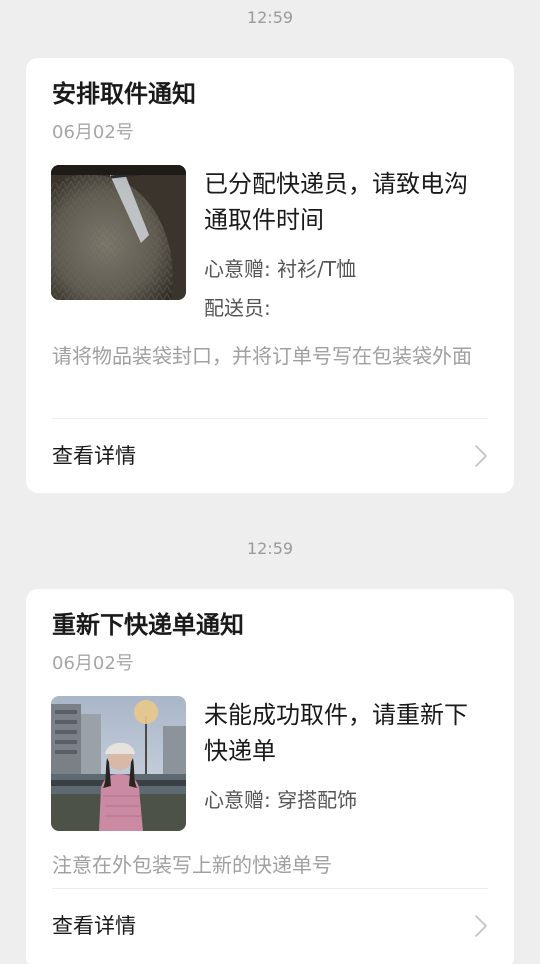 This screenshot has height=964, width=540. I want to click on outdoor-person-photo, so click(118, 763).